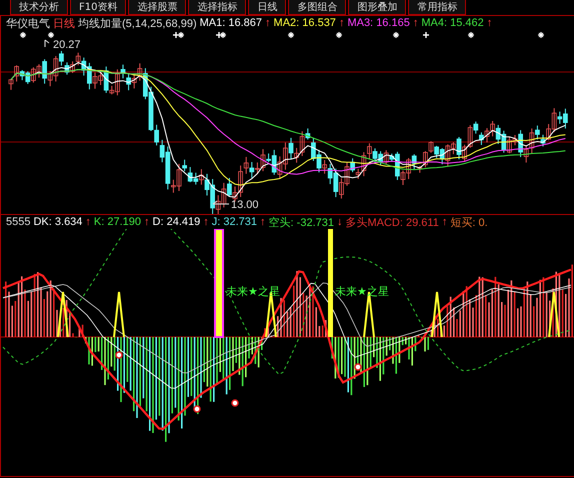 This screenshot has width=574, height=478. What do you see at coordinates (301, 223) in the screenshot?
I see `indicator-value: 空头: -32.731` at bounding box center [301, 223].